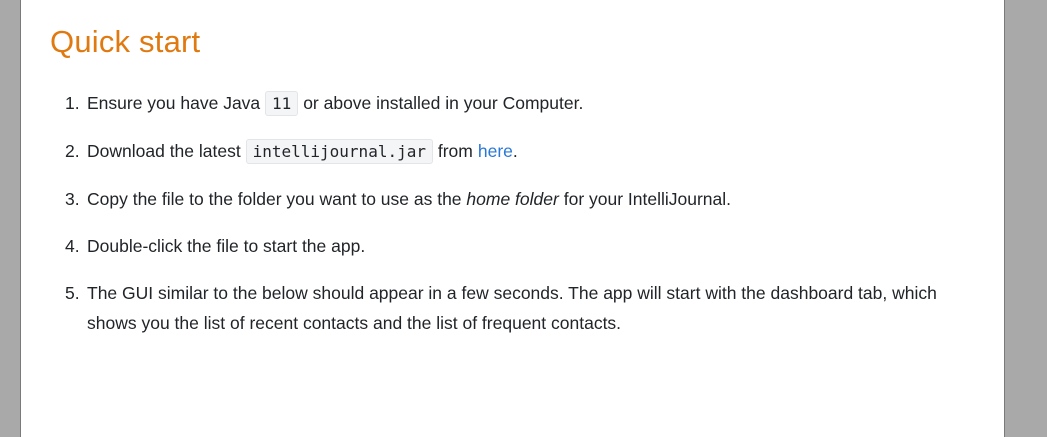 The height and width of the screenshot is (437, 1047). Describe the element at coordinates (282, 103) in the screenshot. I see `inline-code-java-version: 11` at that location.